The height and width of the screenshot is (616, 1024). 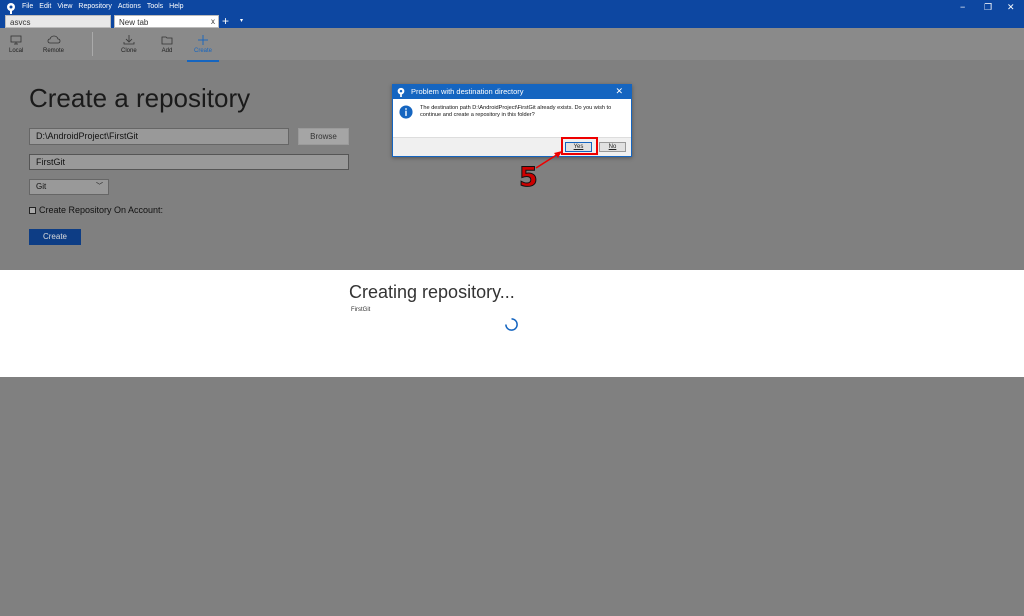 What do you see at coordinates (406, 112) in the screenshot?
I see `info-icon` at bounding box center [406, 112].